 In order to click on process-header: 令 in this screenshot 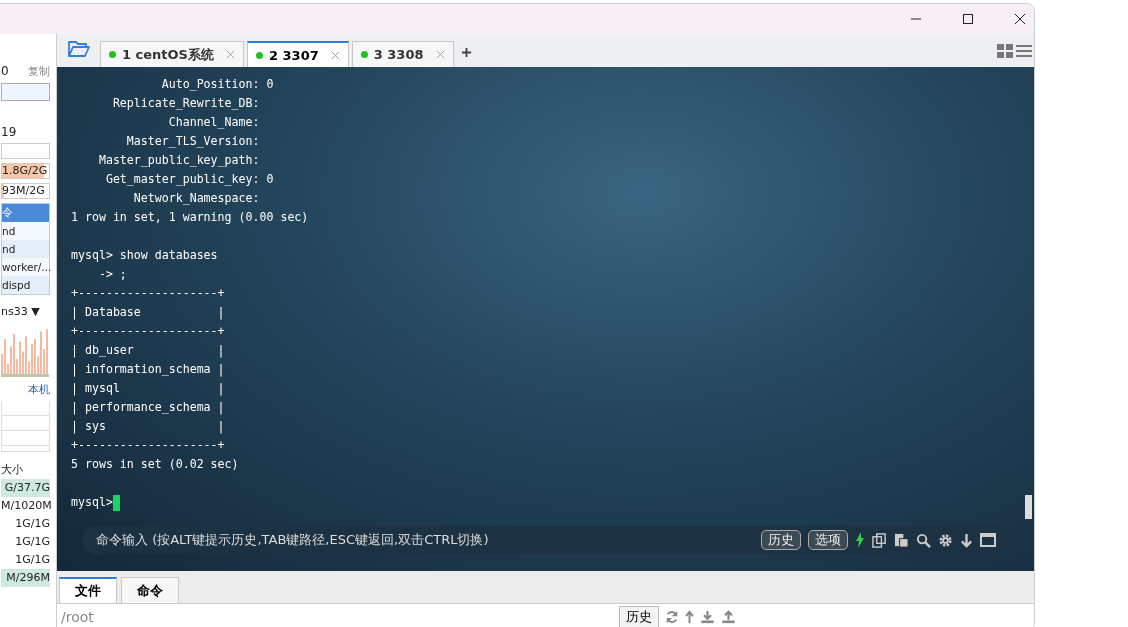, I will do `click(25, 213)`.